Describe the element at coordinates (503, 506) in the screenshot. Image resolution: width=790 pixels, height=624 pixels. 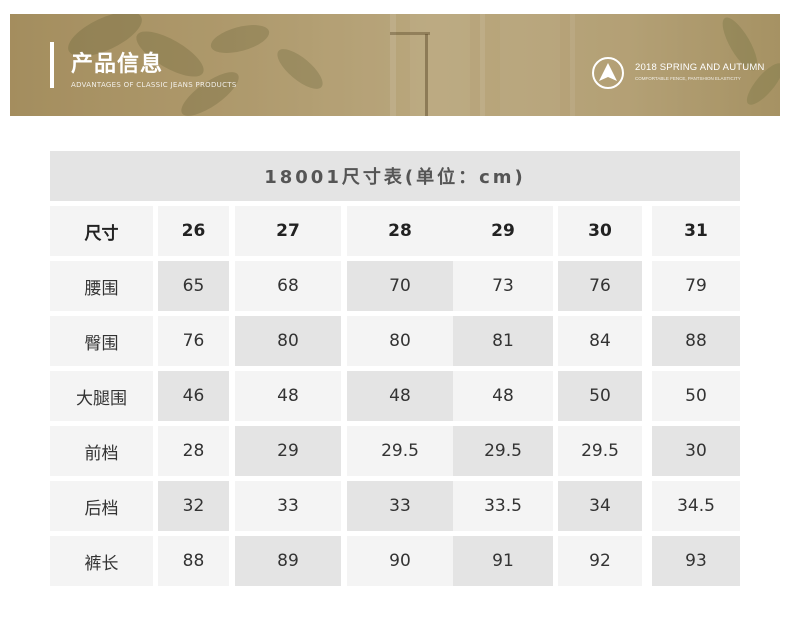
I see `table-cell: 33.5` at that location.